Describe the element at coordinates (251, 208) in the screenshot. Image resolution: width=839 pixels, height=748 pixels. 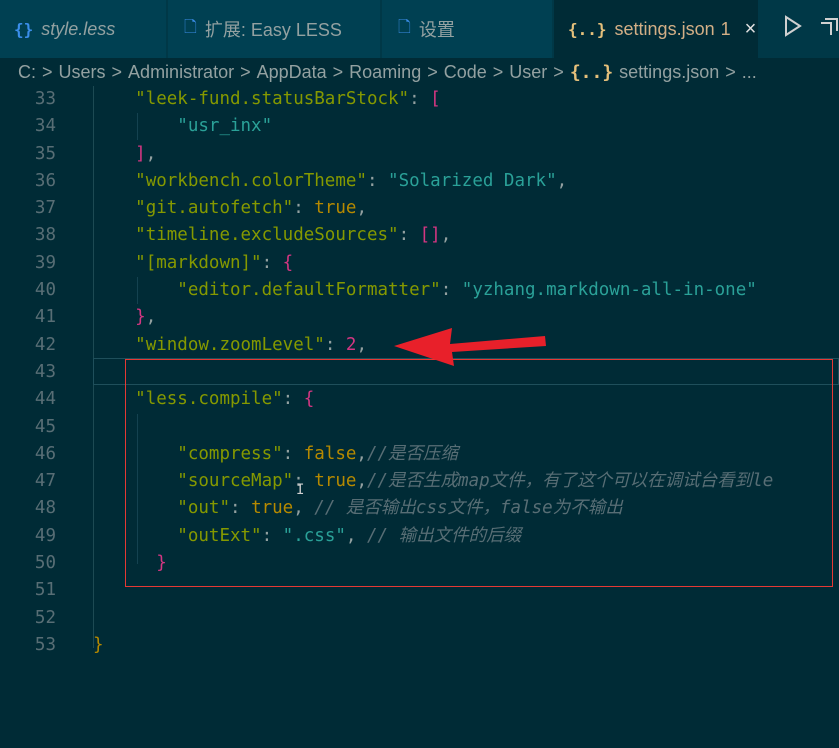
I see `code-line: "git.autofetch": true,` at that location.